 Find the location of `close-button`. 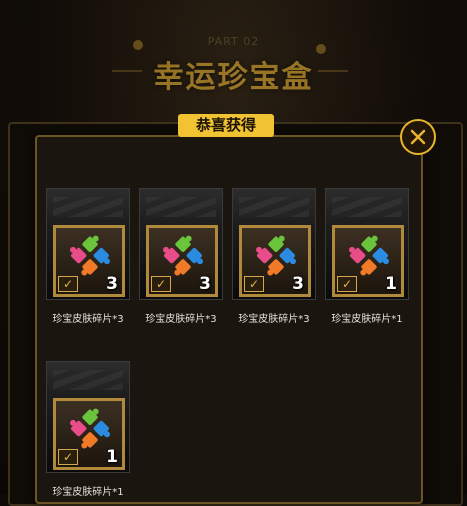

close-button is located at coordinates (418, 137).